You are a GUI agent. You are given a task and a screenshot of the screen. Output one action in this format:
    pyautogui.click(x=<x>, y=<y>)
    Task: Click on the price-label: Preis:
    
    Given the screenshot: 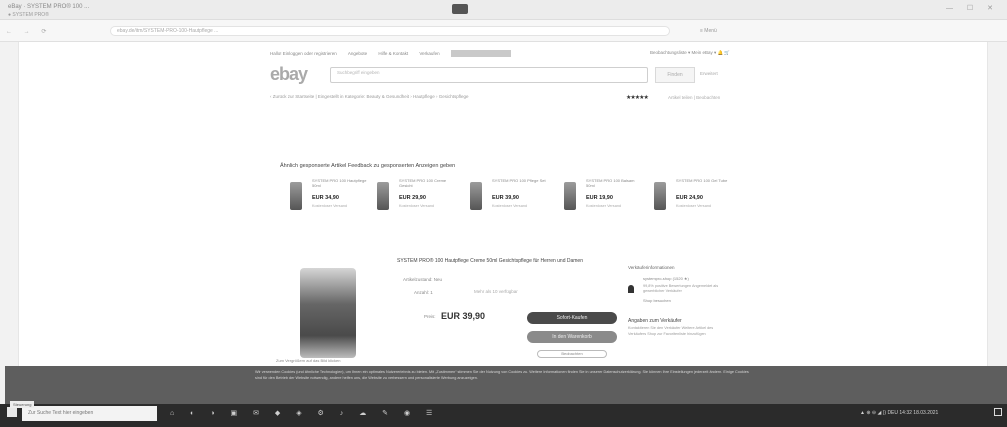 What is the action you would take?
    pyautogui.click(x=430, y=316)
    